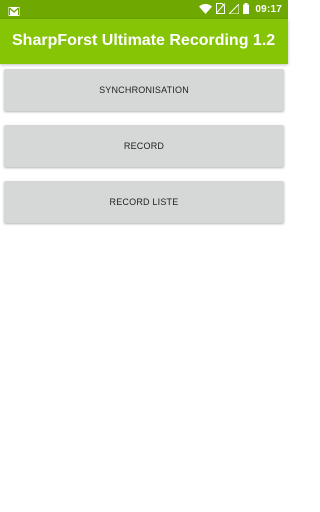 The image size is (320, 512). What do you see at coordinates (144, 9) in the screenshot?
I see `status-bar: 09:17` at bounding box center [144, 9].